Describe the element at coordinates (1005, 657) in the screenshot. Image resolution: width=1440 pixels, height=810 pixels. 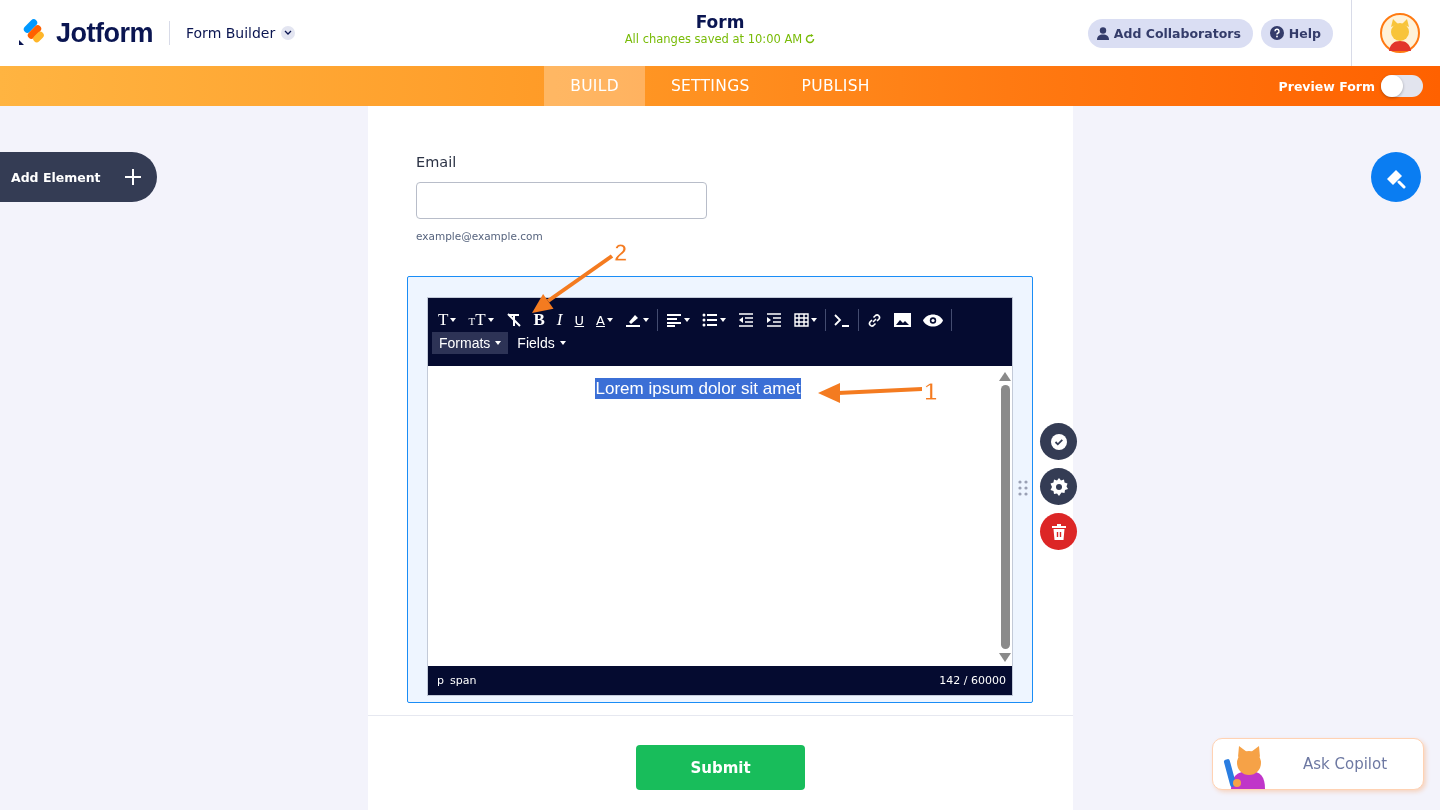
I see `scroll-down-icon` at that location.